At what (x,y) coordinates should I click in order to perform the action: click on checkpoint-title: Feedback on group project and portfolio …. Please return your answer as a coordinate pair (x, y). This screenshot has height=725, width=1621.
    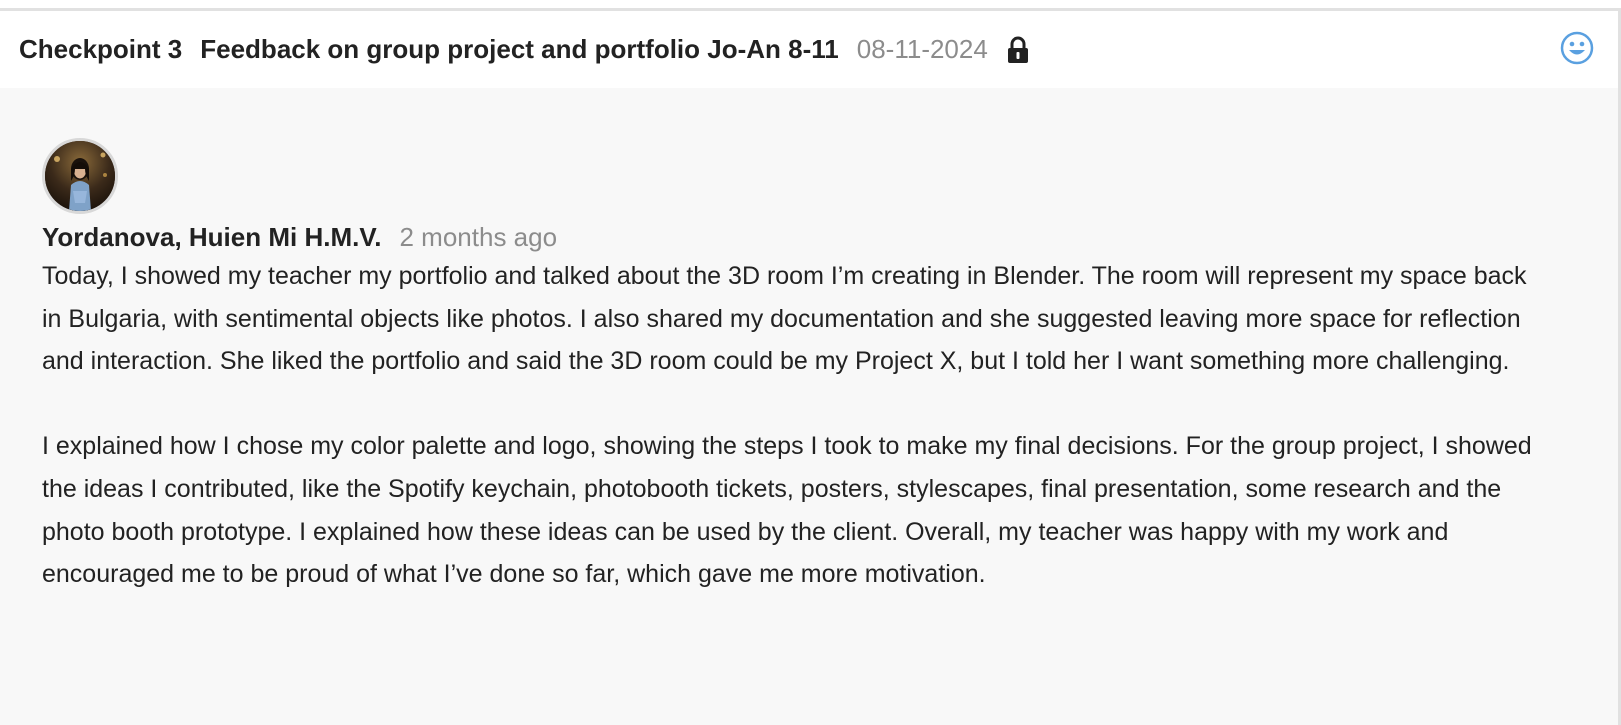
    Looking at the image, I should click on (519, 49).